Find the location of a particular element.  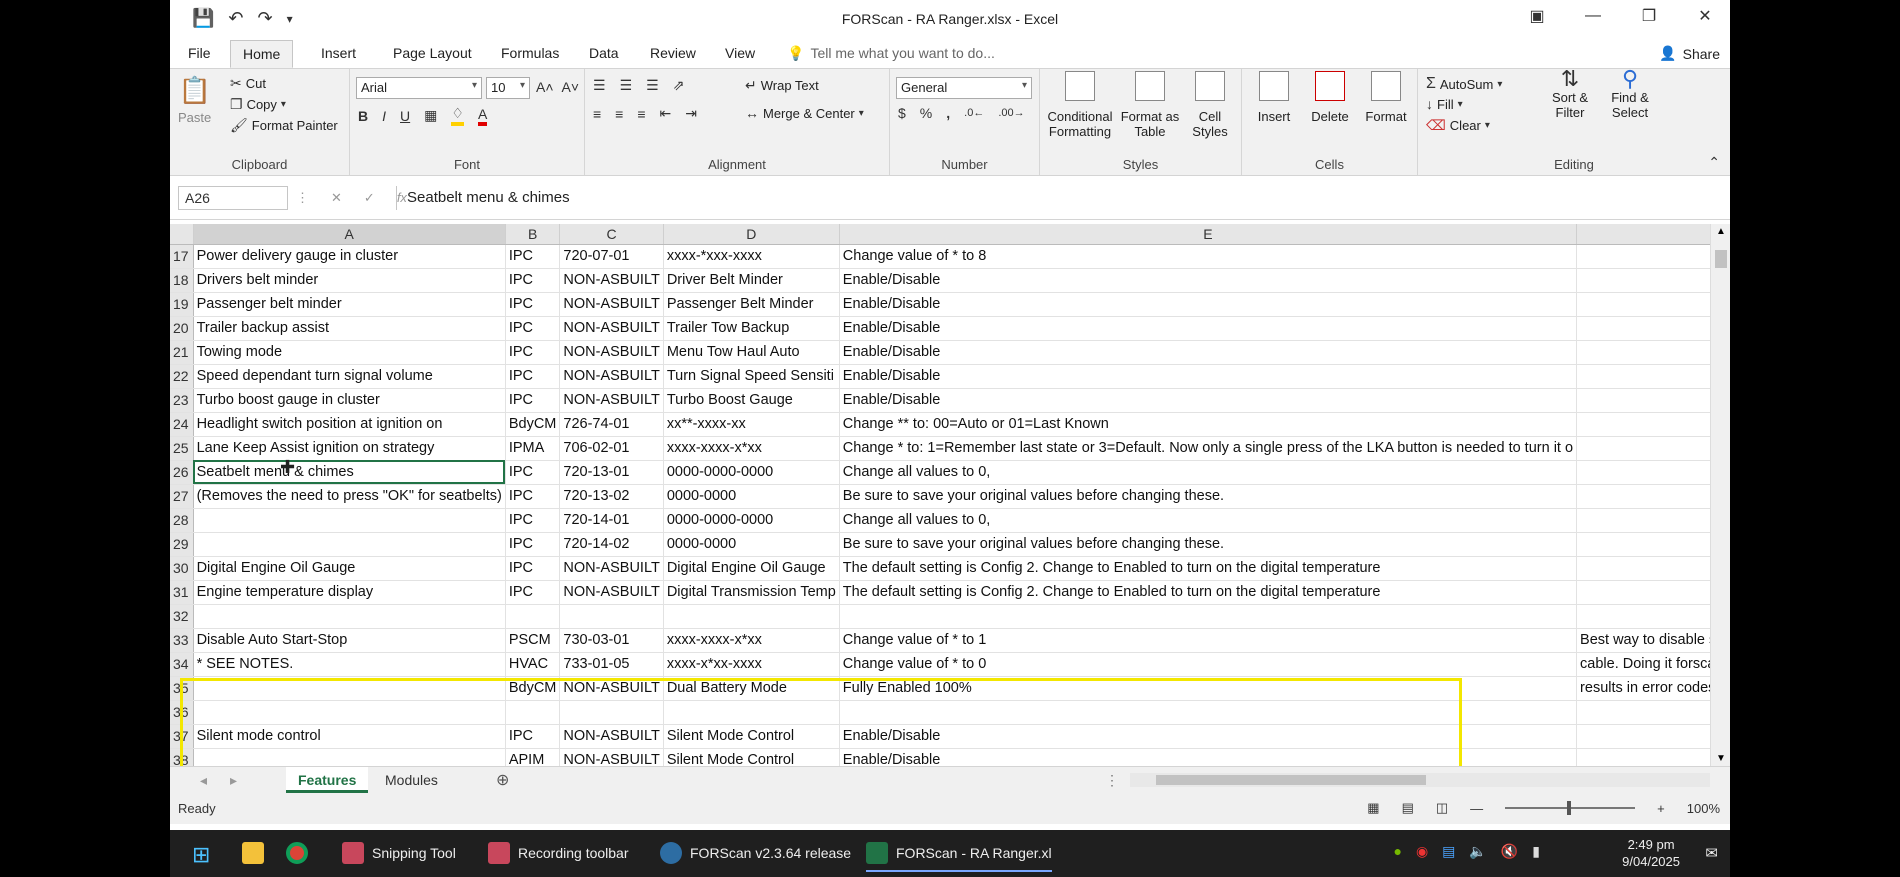

row-header: 35 is located at coordinates (182, 688).